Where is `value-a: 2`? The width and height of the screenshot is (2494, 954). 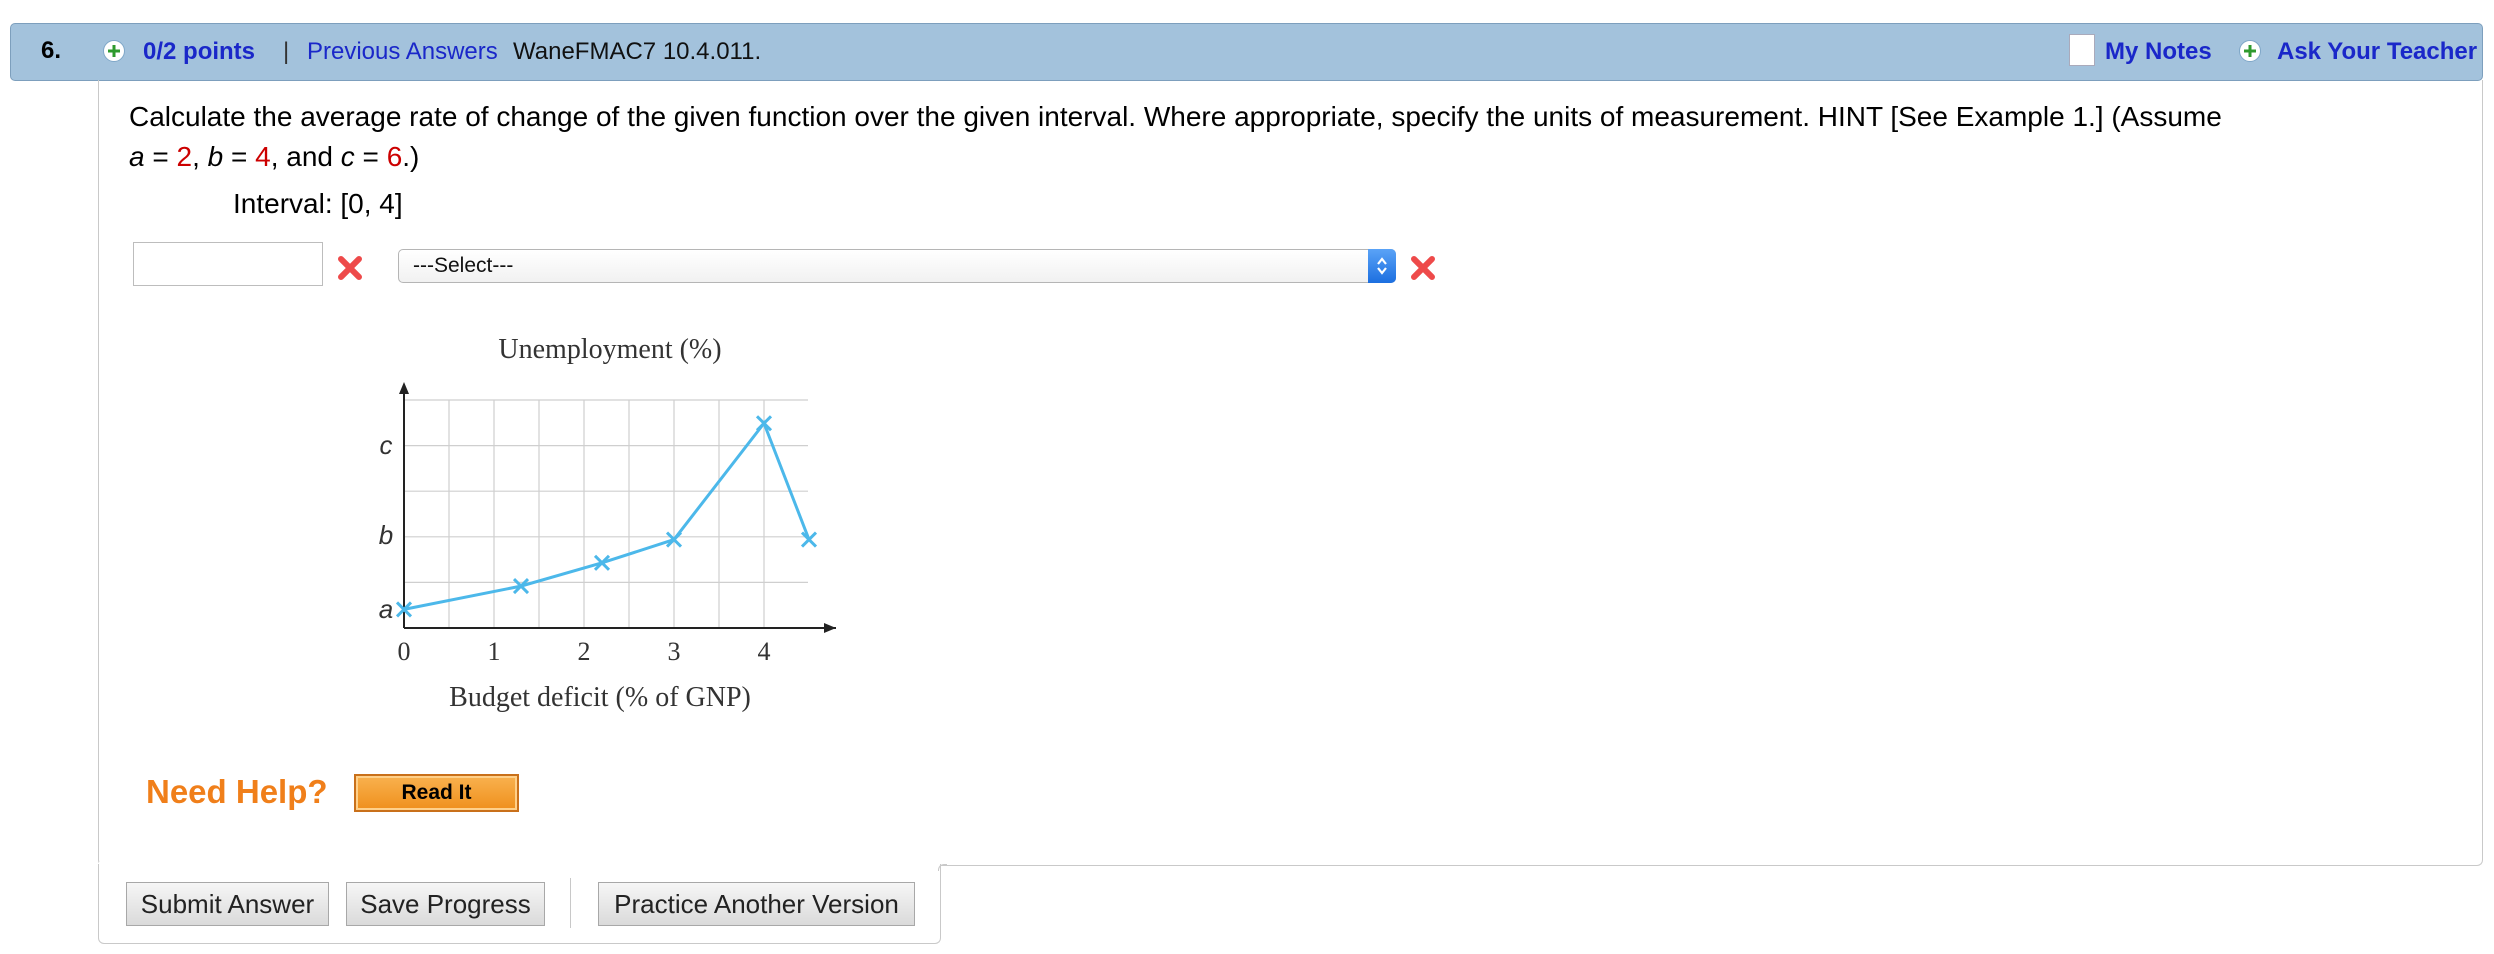
value-a: 2 is located at coordinates (184, 156).